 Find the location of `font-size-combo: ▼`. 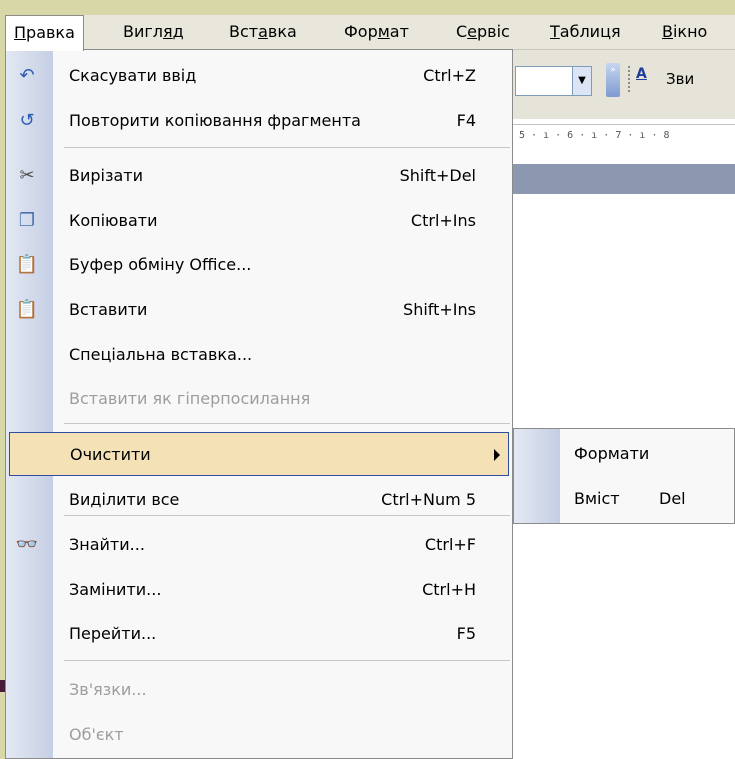

font-size-combo: ▼ is located at coordinates (553, 81).